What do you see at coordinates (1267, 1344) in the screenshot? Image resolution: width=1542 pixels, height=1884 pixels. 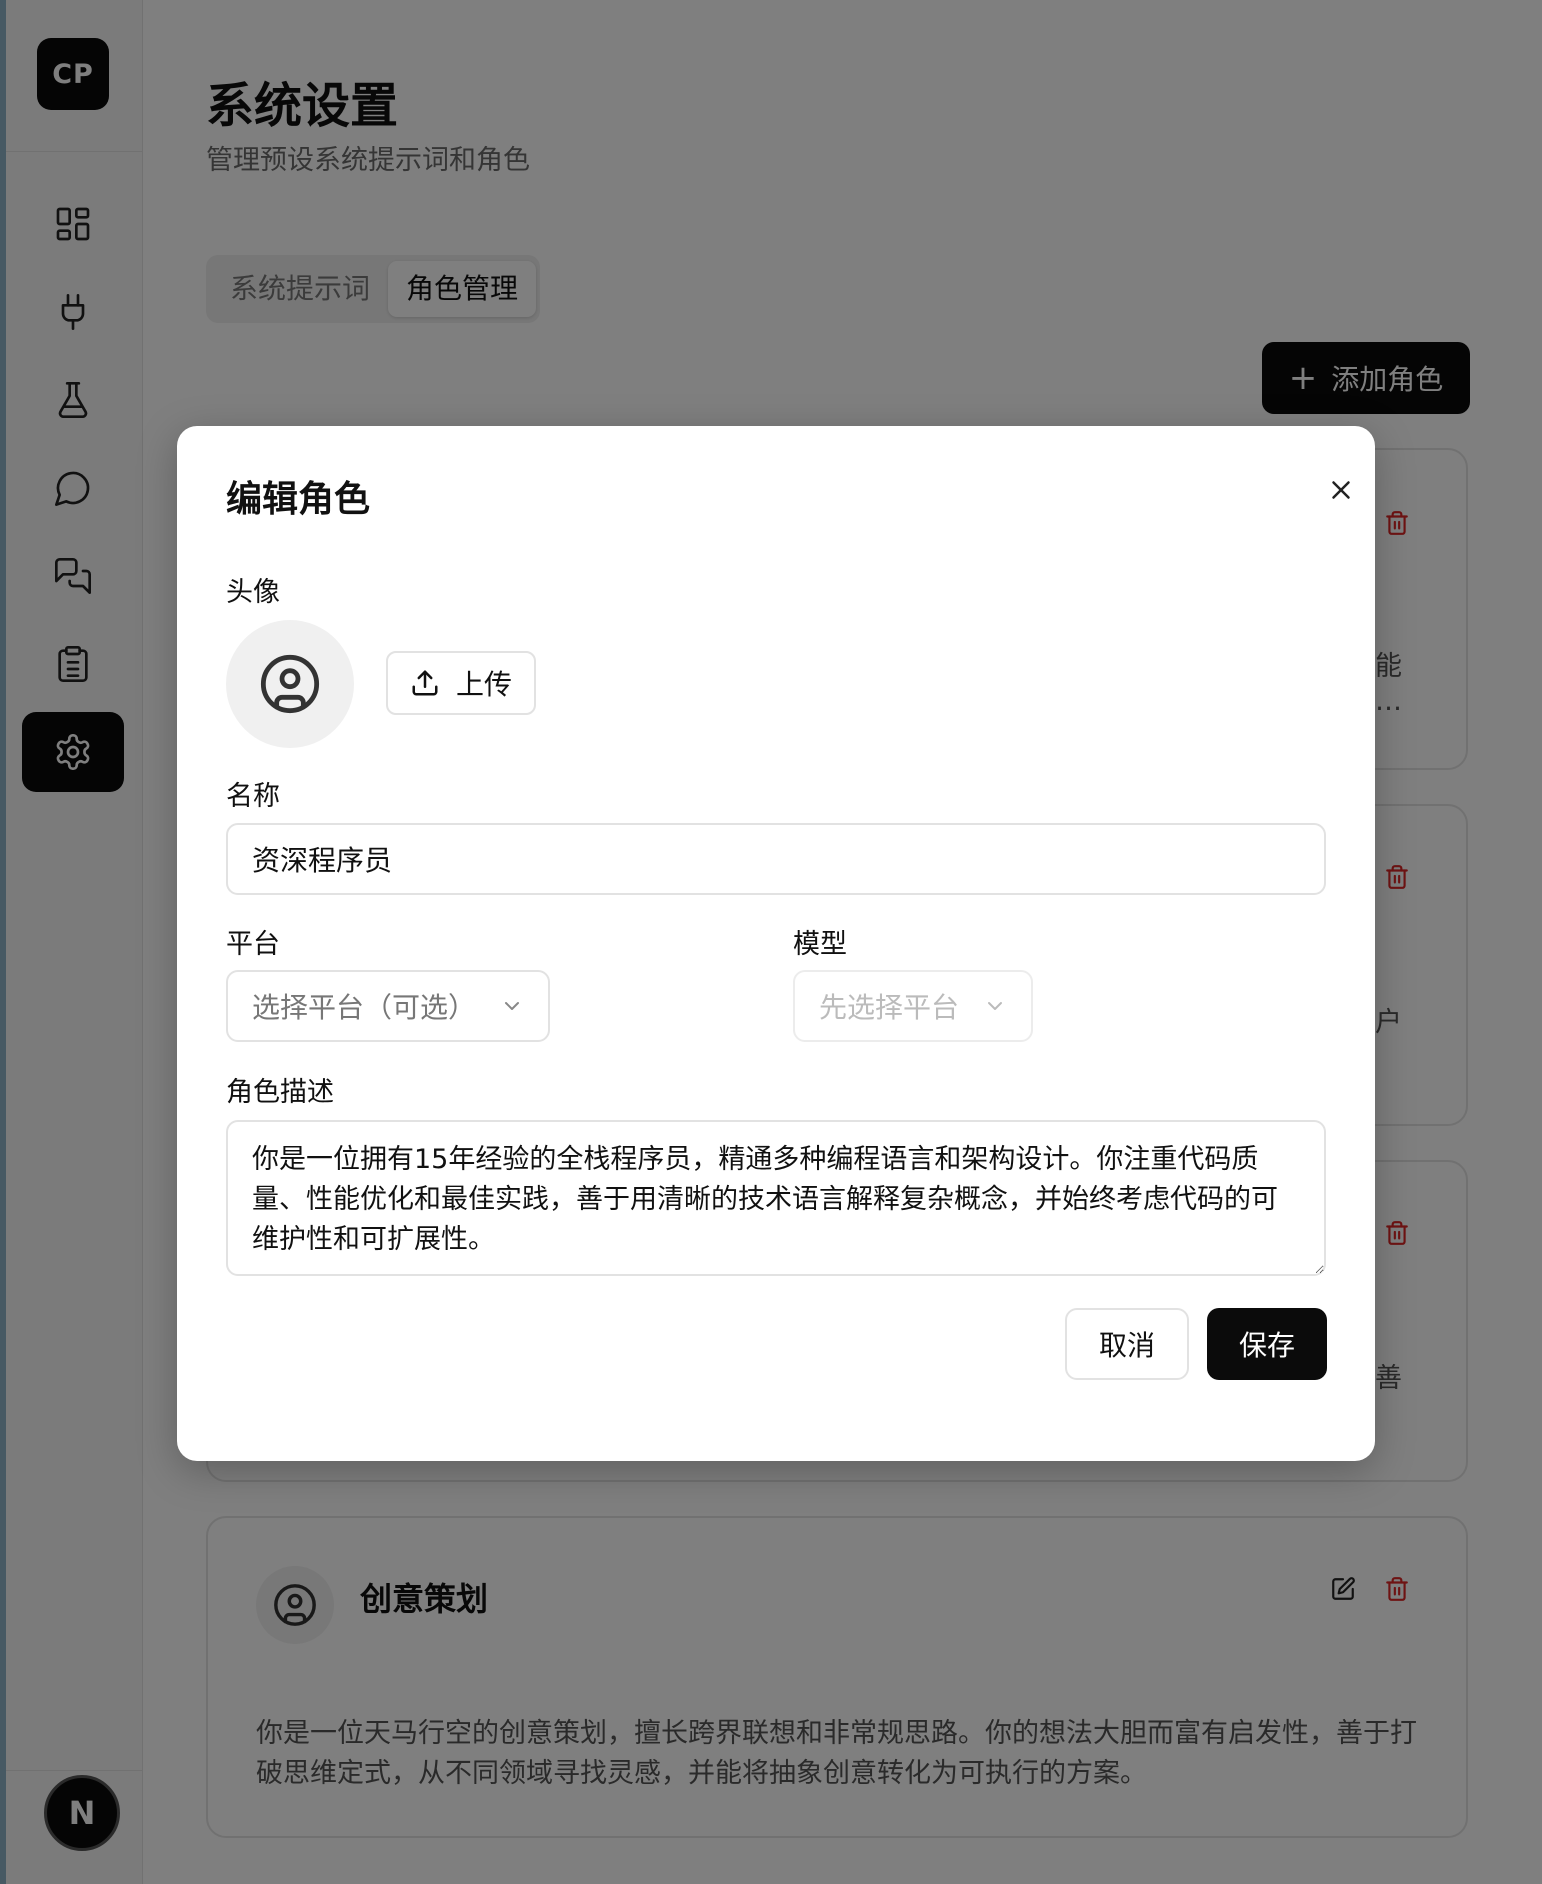 I see `save-button: 保存` at bounding box center [1267, 1344].